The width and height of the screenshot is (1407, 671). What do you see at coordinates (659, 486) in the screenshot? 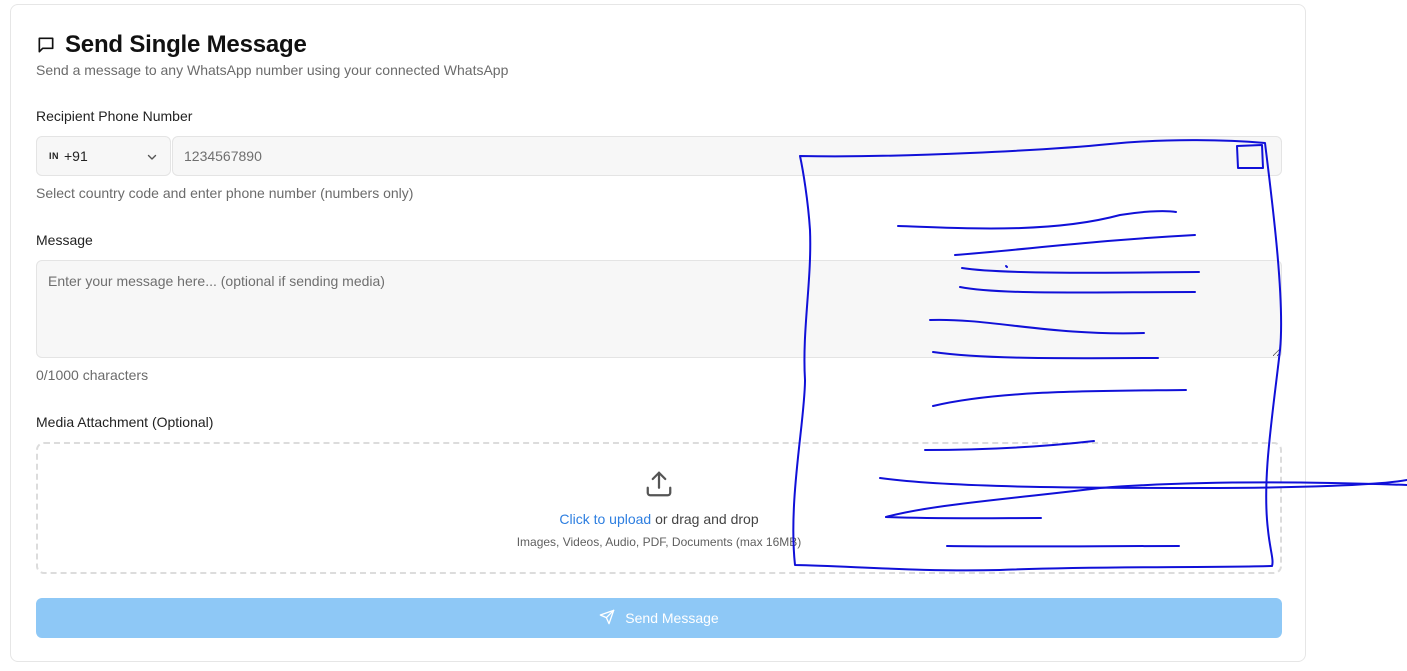
I see `upload-icon` at bounding box center [659, 486].